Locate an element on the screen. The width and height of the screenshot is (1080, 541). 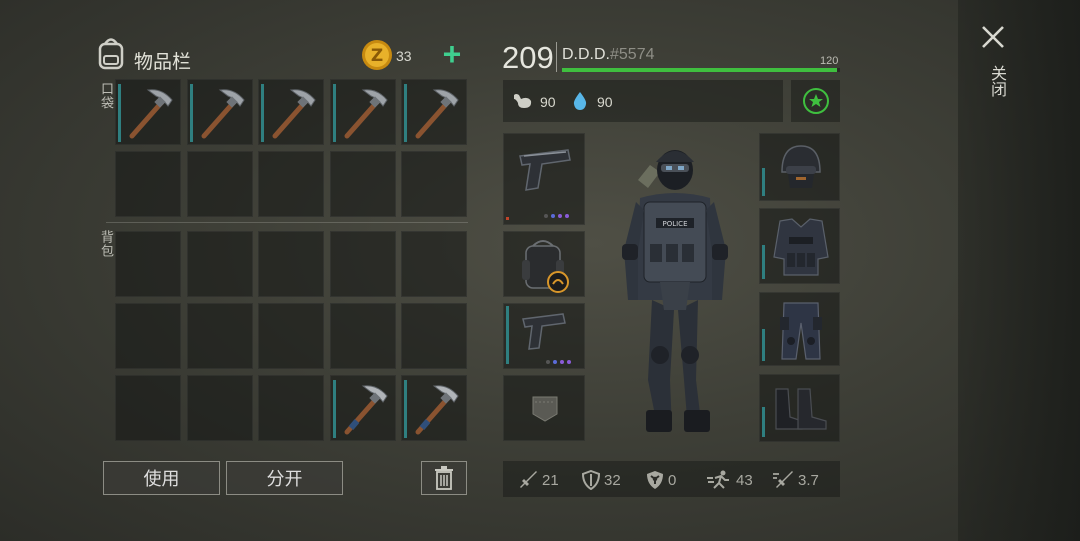
vest-icon is located at coordinates (801, 247).